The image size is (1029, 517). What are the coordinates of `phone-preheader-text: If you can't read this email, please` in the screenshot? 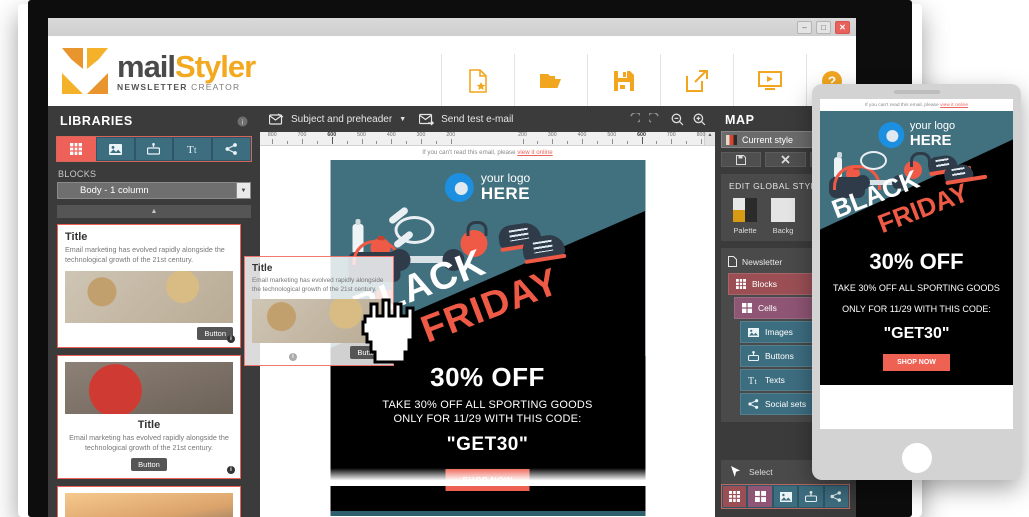 It's located at (902, 105).